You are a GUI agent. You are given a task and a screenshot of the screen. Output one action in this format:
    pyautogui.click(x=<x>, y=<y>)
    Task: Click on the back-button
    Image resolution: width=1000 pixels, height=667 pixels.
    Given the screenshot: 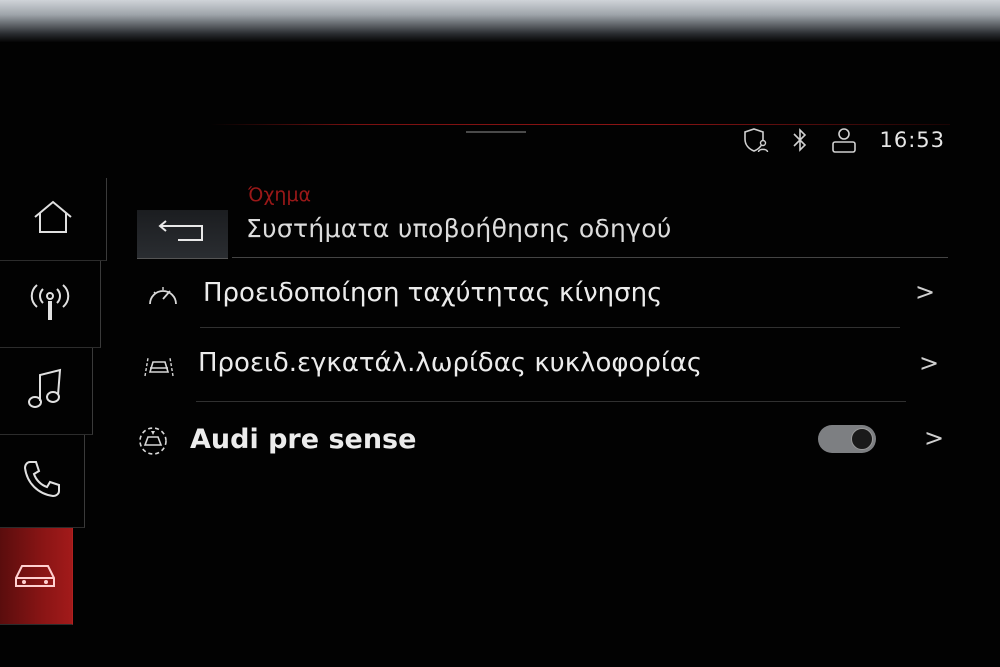 What is the action you would take?
    pyautogui.click(x=182, y=234)
    